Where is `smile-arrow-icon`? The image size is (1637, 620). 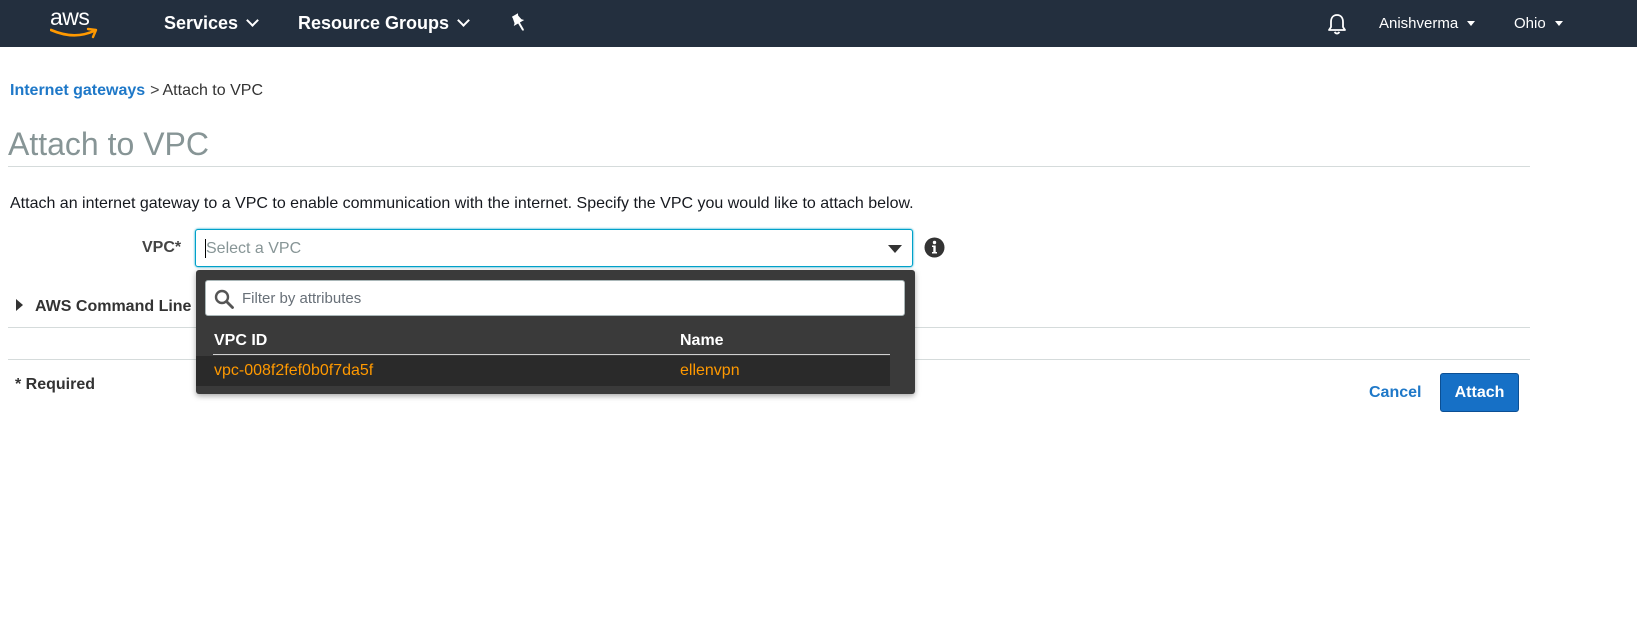 smile-arrow-icon is located at coordinates (74, 33).